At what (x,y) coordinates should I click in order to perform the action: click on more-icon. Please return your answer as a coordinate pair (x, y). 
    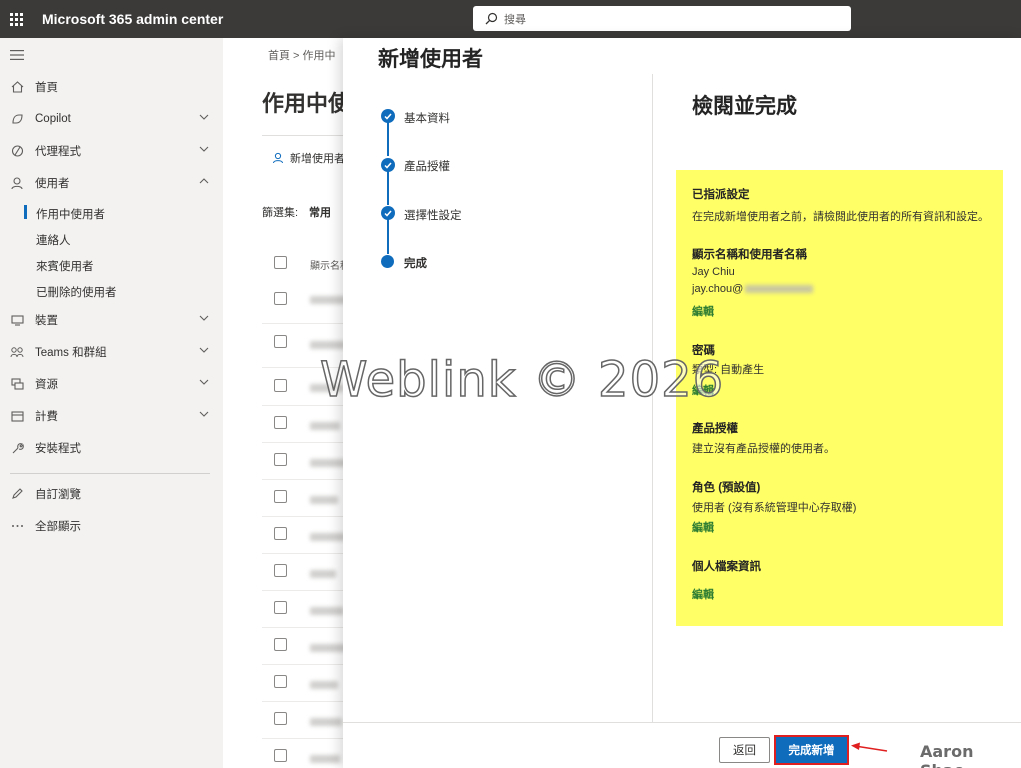
    Looking at the image, I should click on (17, 526).